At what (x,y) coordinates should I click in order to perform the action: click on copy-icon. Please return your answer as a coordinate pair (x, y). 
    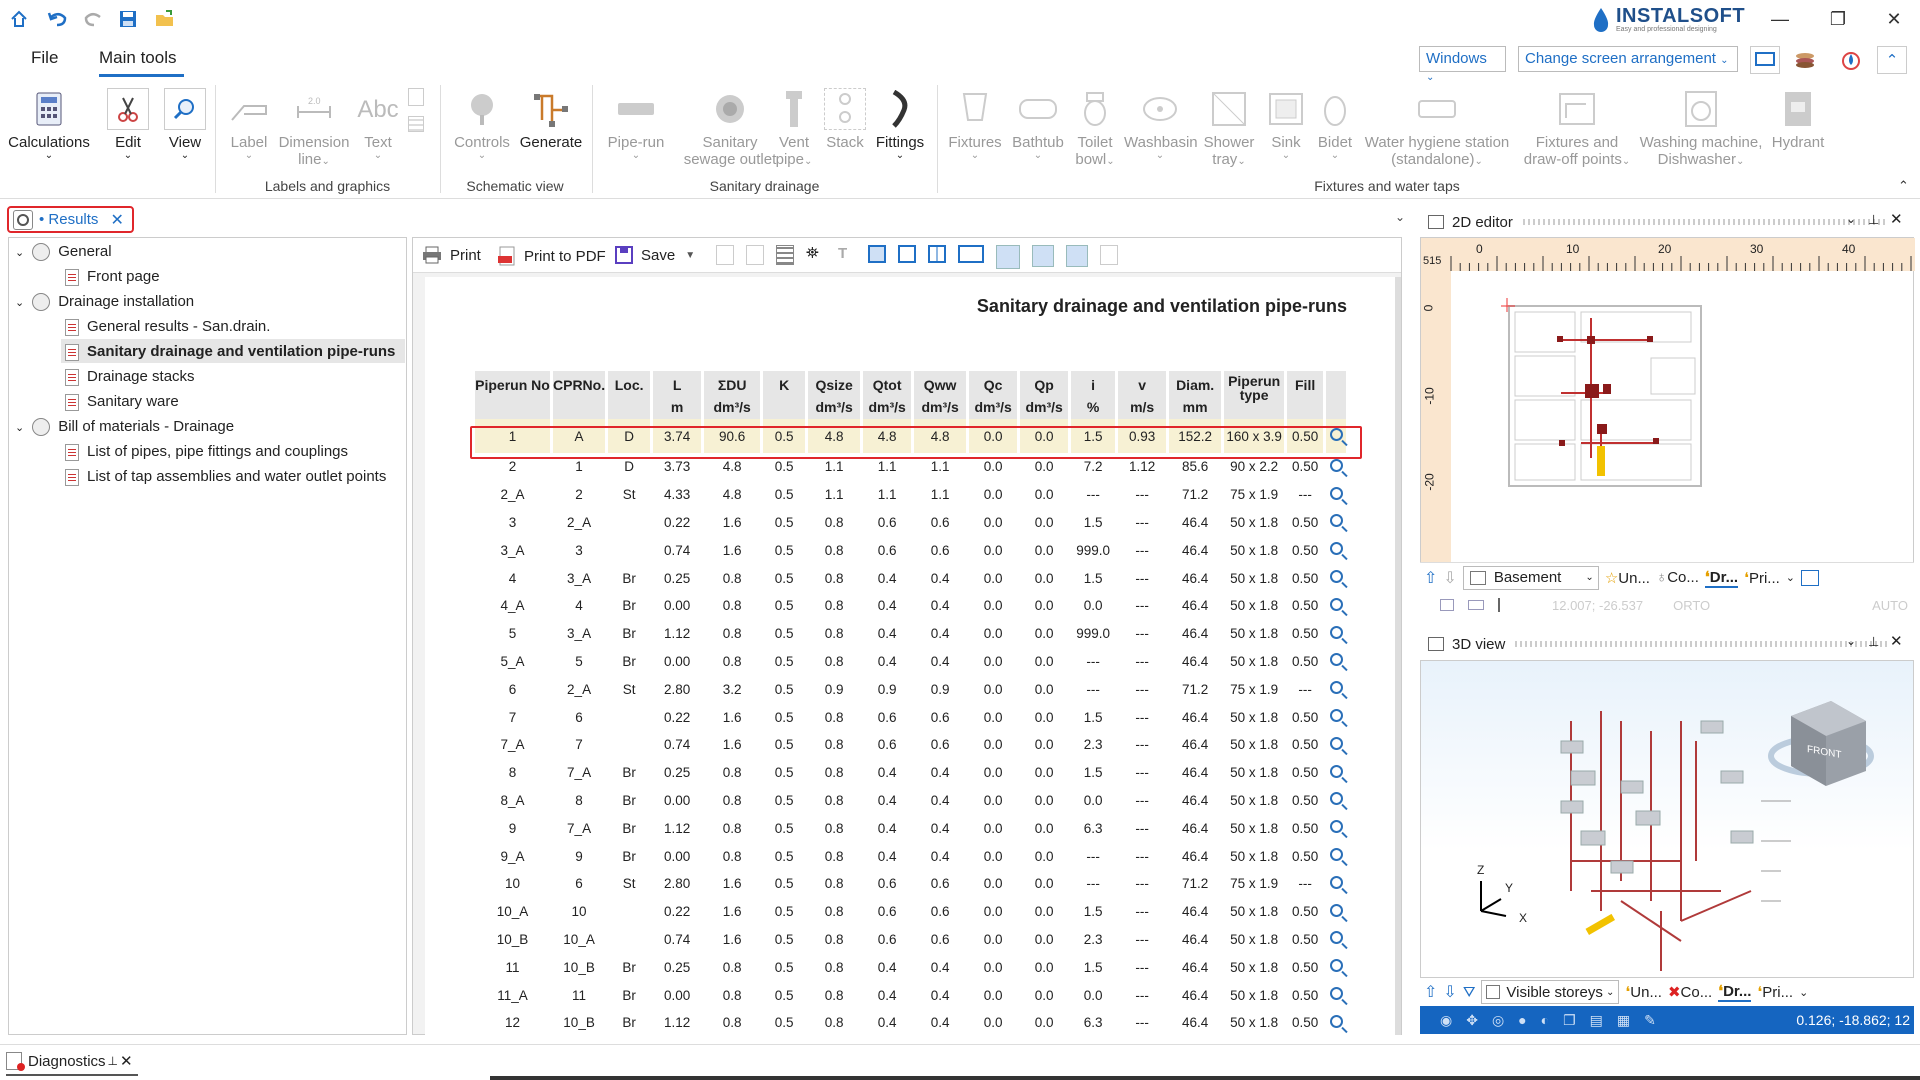
    Looking at the image, I should click on (725, 255).